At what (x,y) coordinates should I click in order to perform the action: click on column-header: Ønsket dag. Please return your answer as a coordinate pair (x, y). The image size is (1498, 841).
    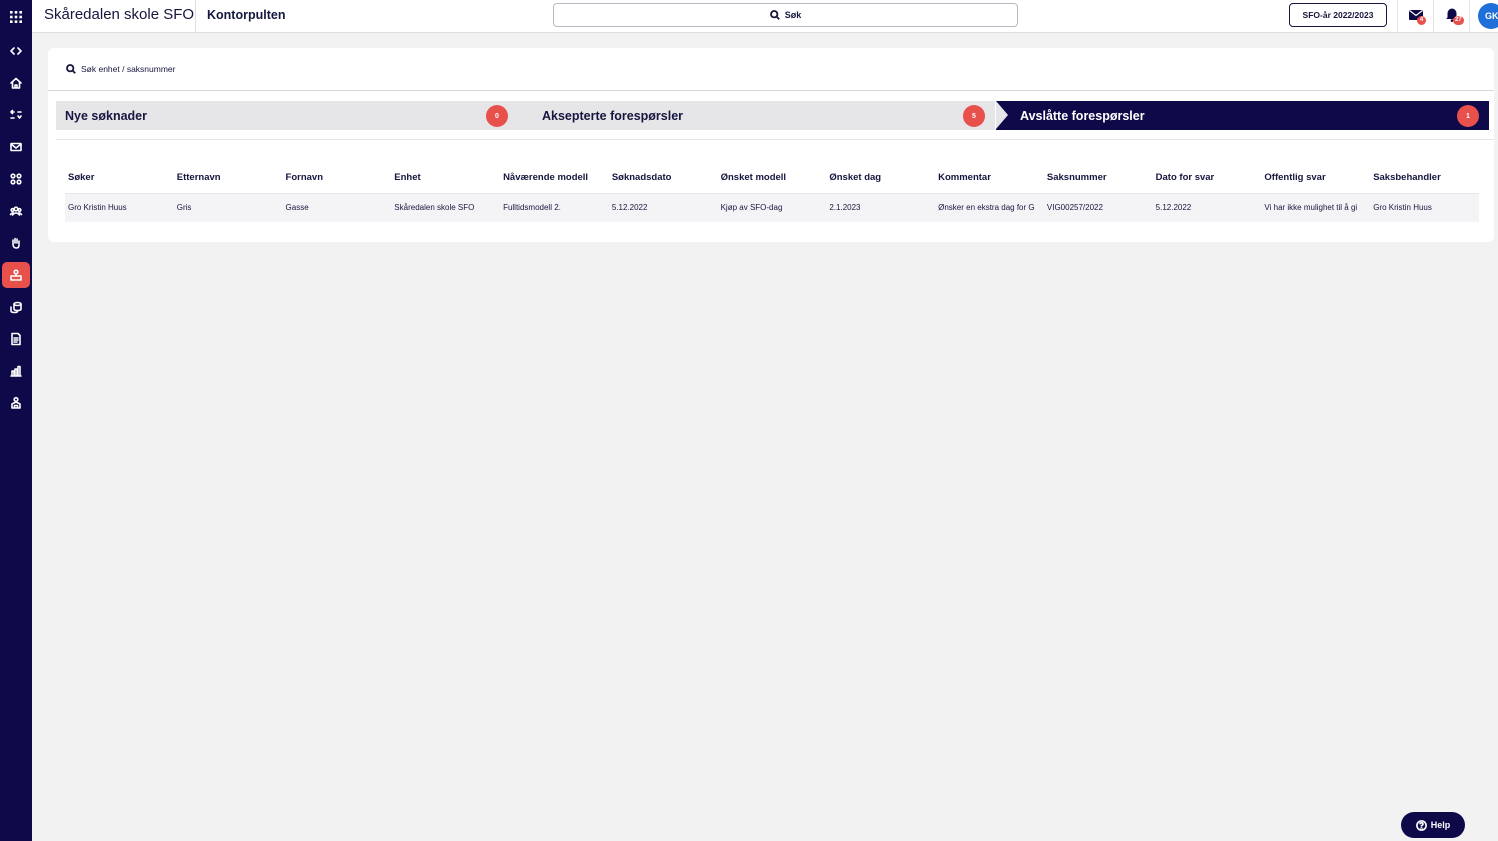
    Looking at the image, I should click on (881, 178).